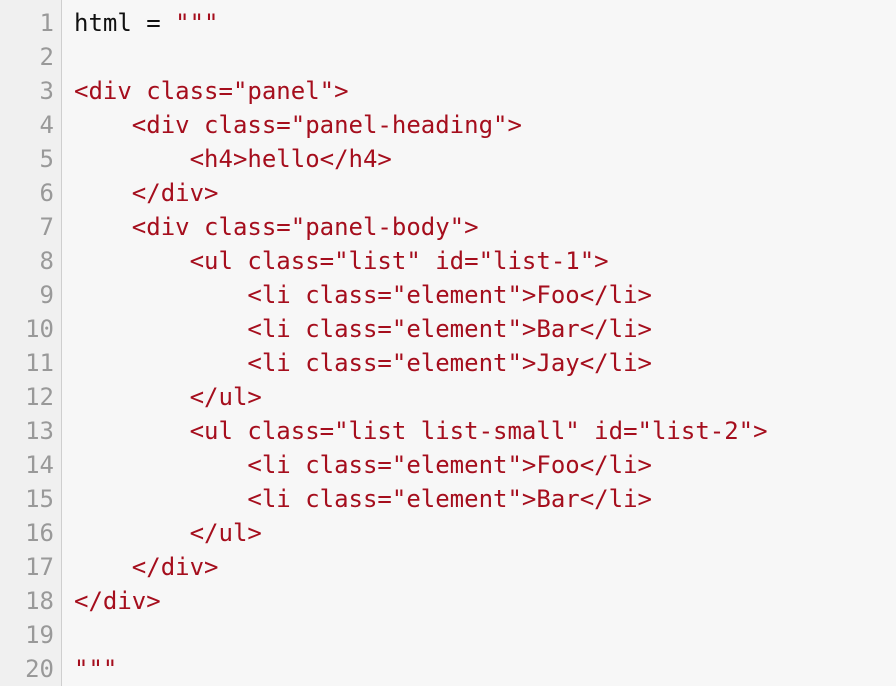 The width and height of the screenshot is (896, 686). Describe the element at coordinates (39, 363) in the screenshot. I see `line-number: 11` at that location.